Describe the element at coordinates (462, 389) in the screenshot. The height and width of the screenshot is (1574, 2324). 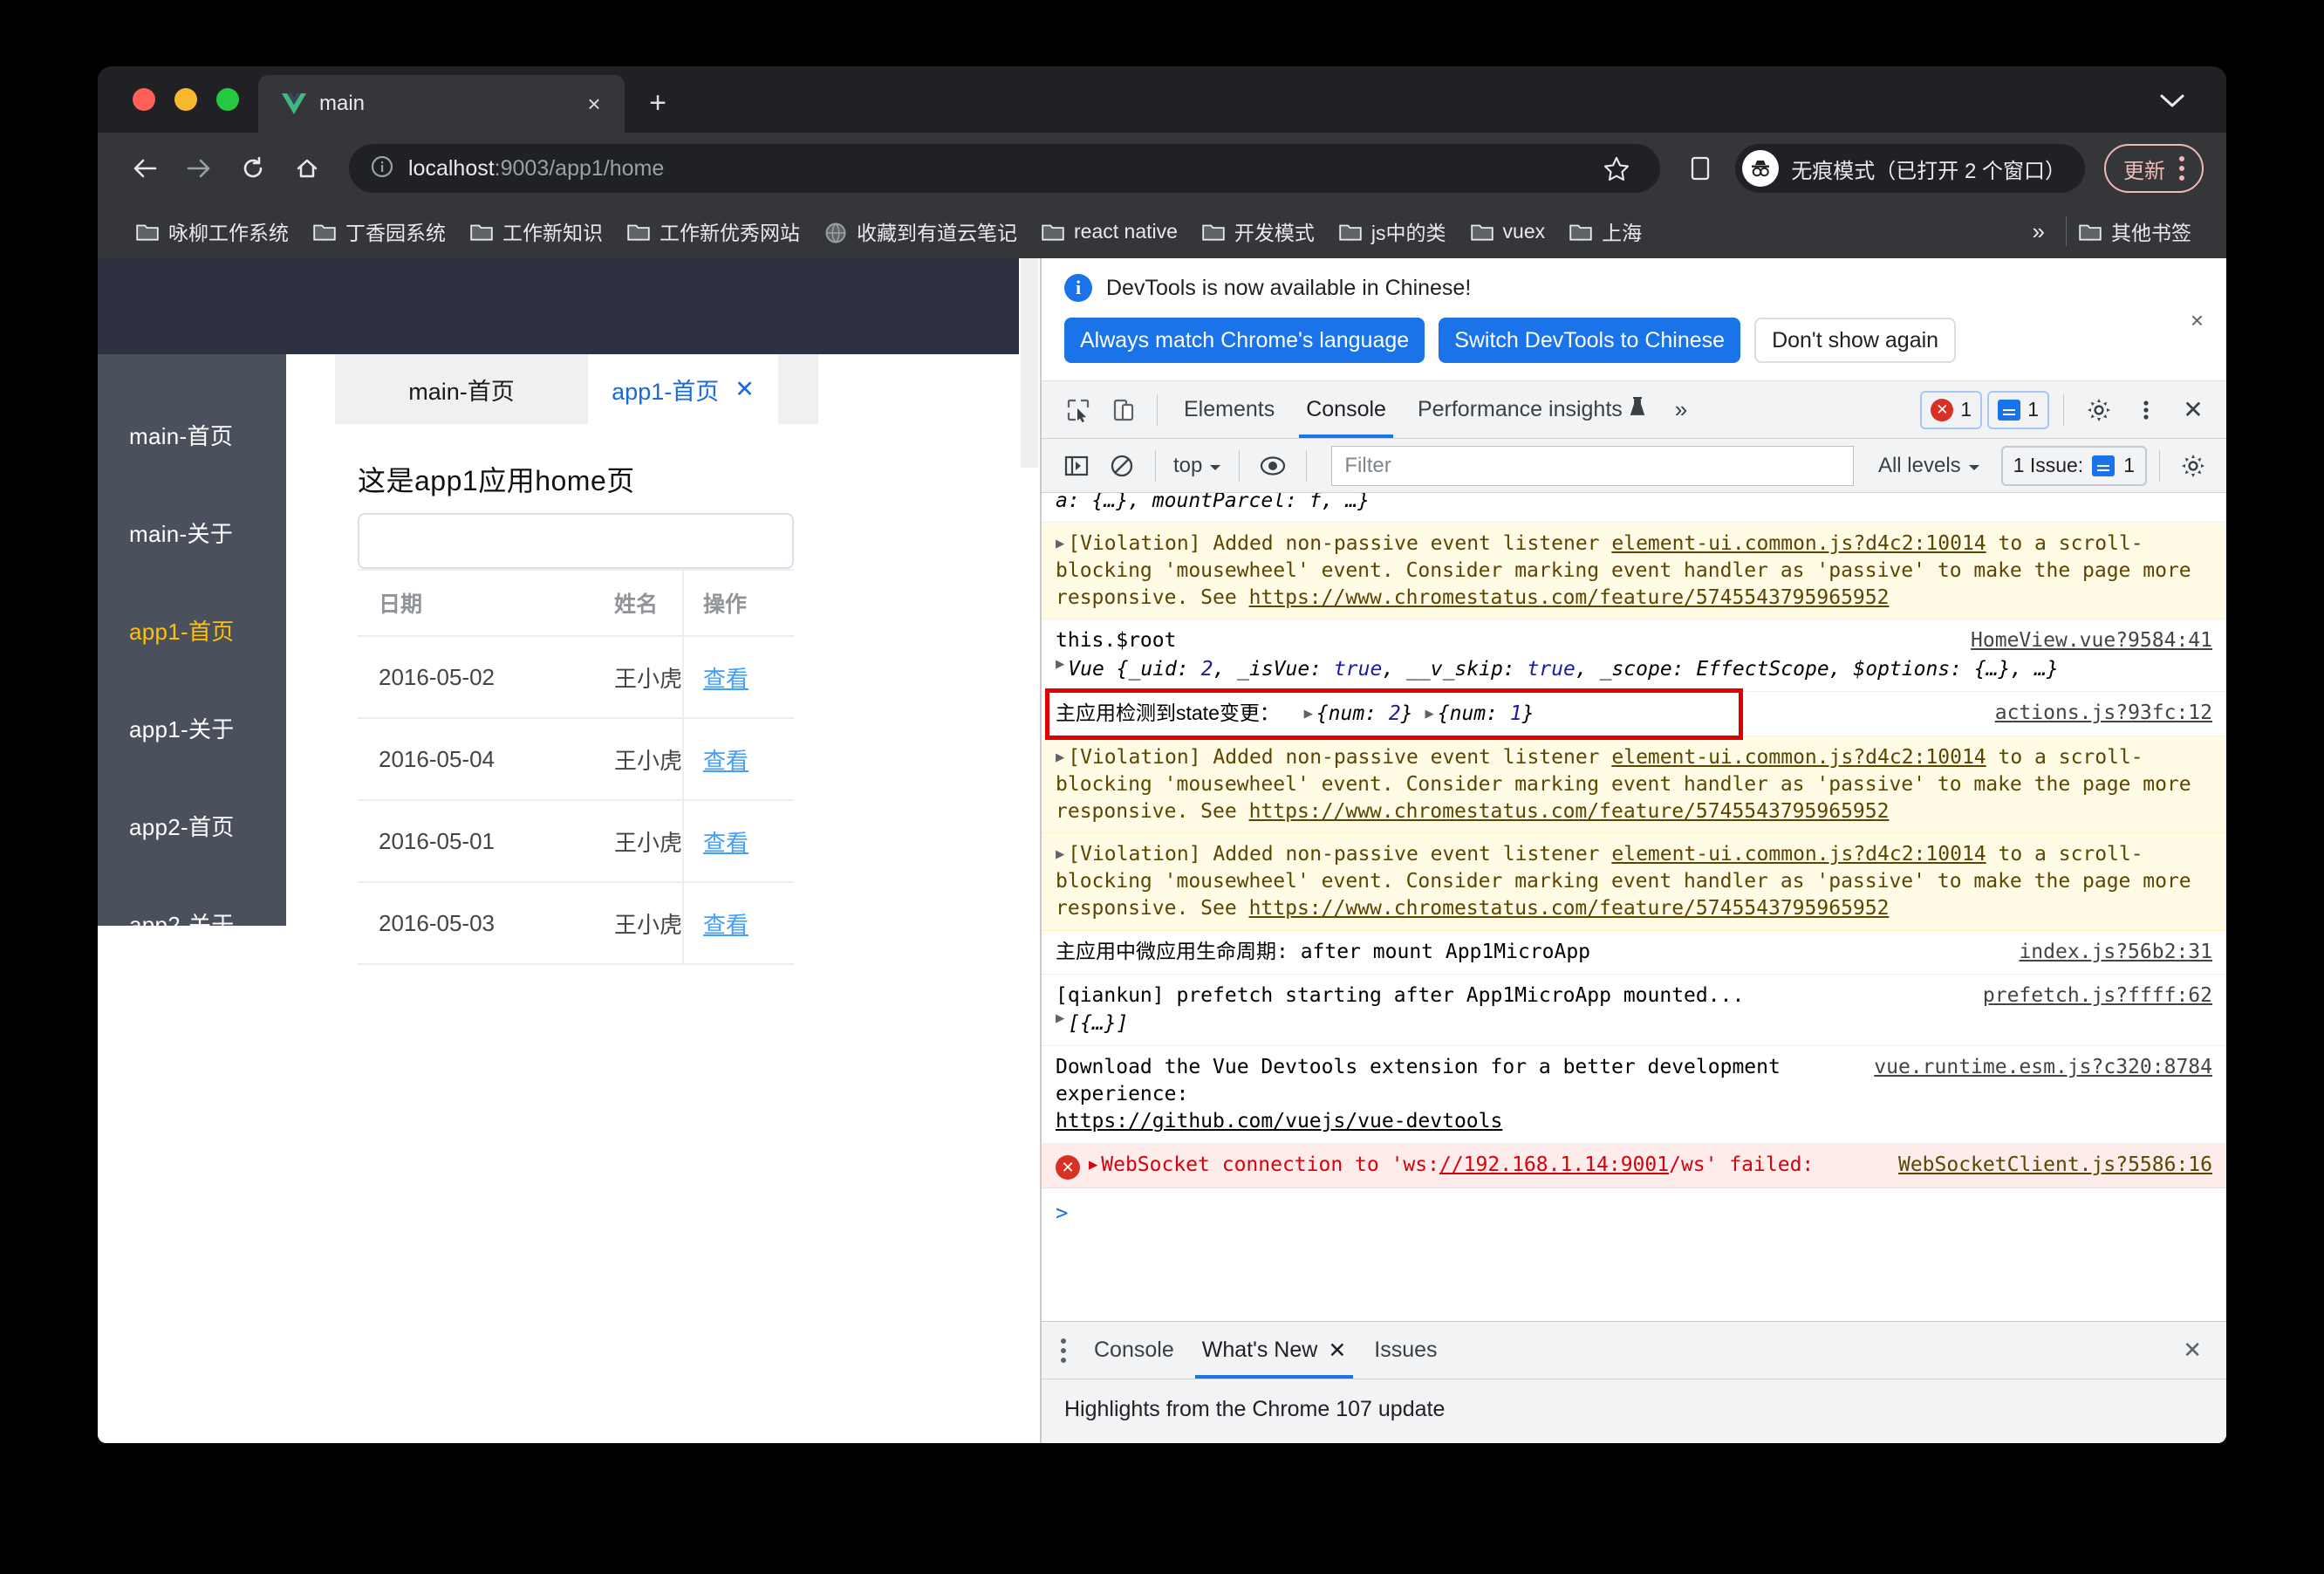
I see `tab-main-home: main-首页` at that location.